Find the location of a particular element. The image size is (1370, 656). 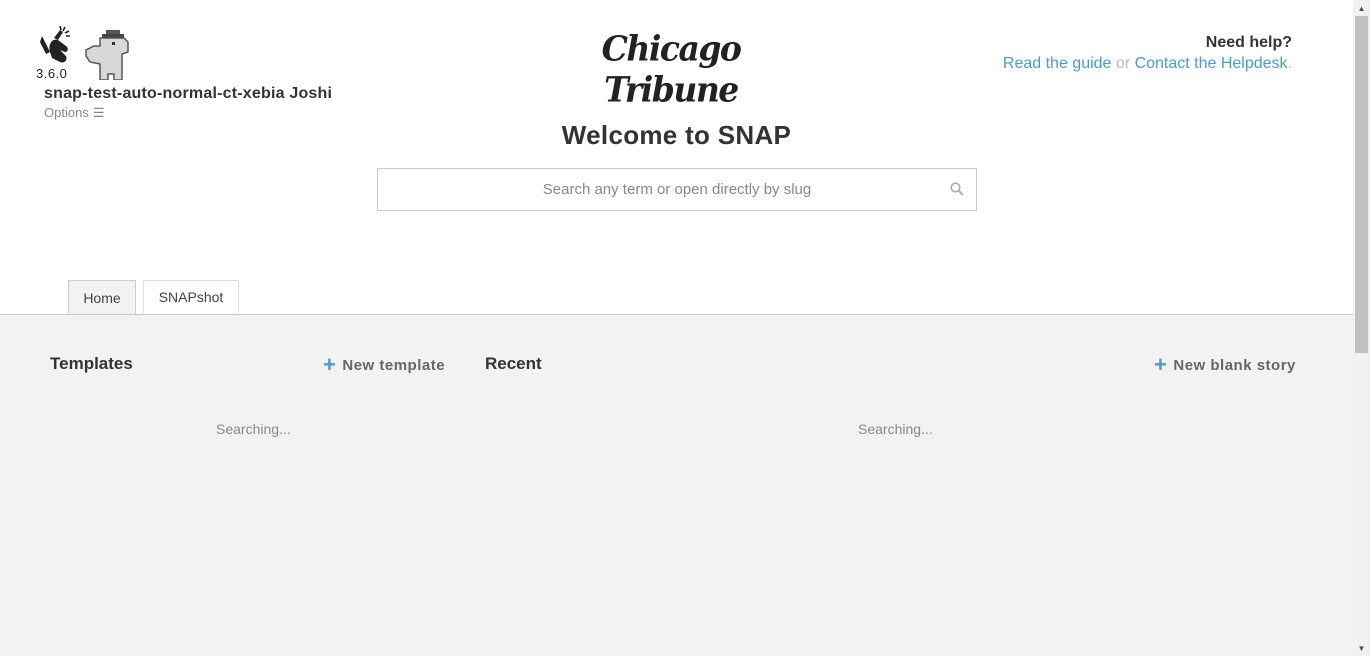

search-box is located at coordinates (677, 189).